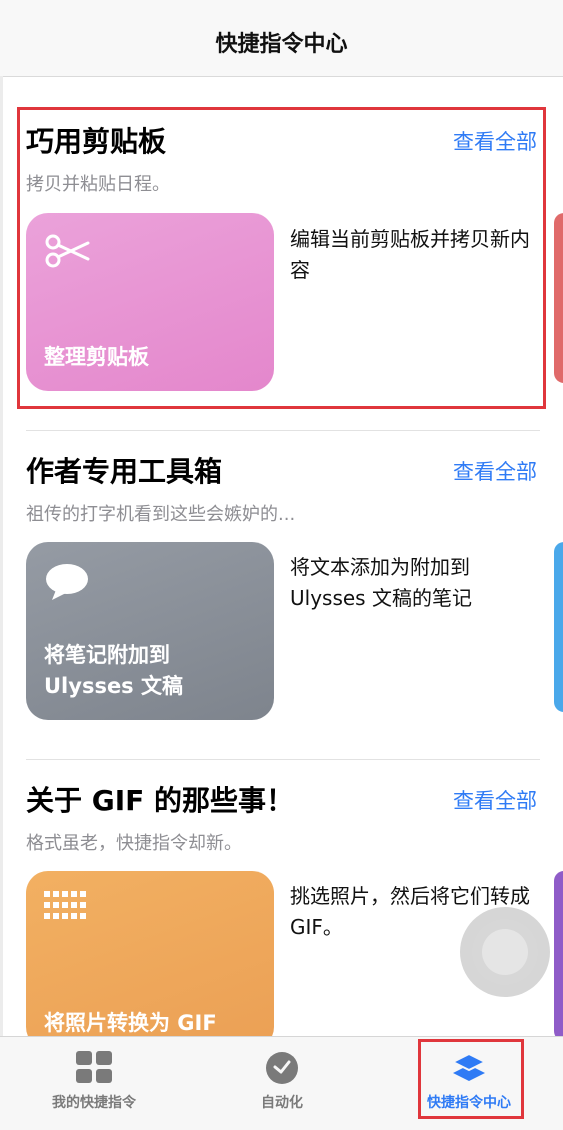 This screenshot has height=1130, width=563. What do you see at coordinates (282, 1103) in the screenshot?
I see `tab-label: 自动化` at bounding box center [282, 1103].